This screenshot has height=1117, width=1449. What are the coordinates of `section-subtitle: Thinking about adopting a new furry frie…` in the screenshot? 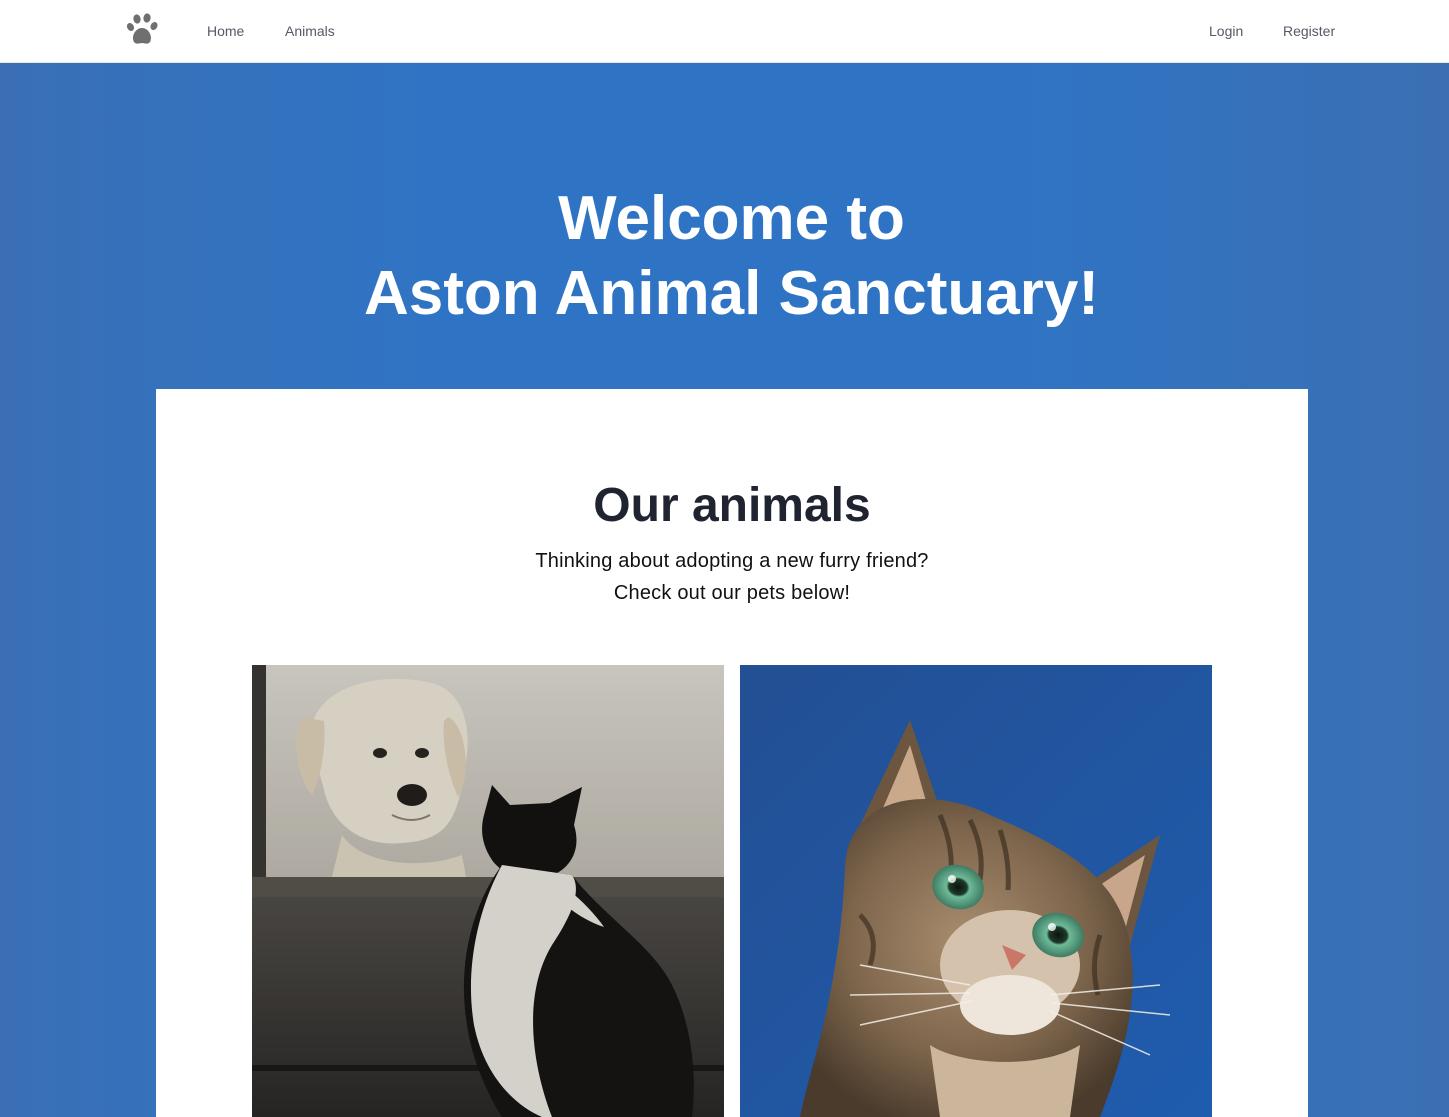 It's located at (732, 577).